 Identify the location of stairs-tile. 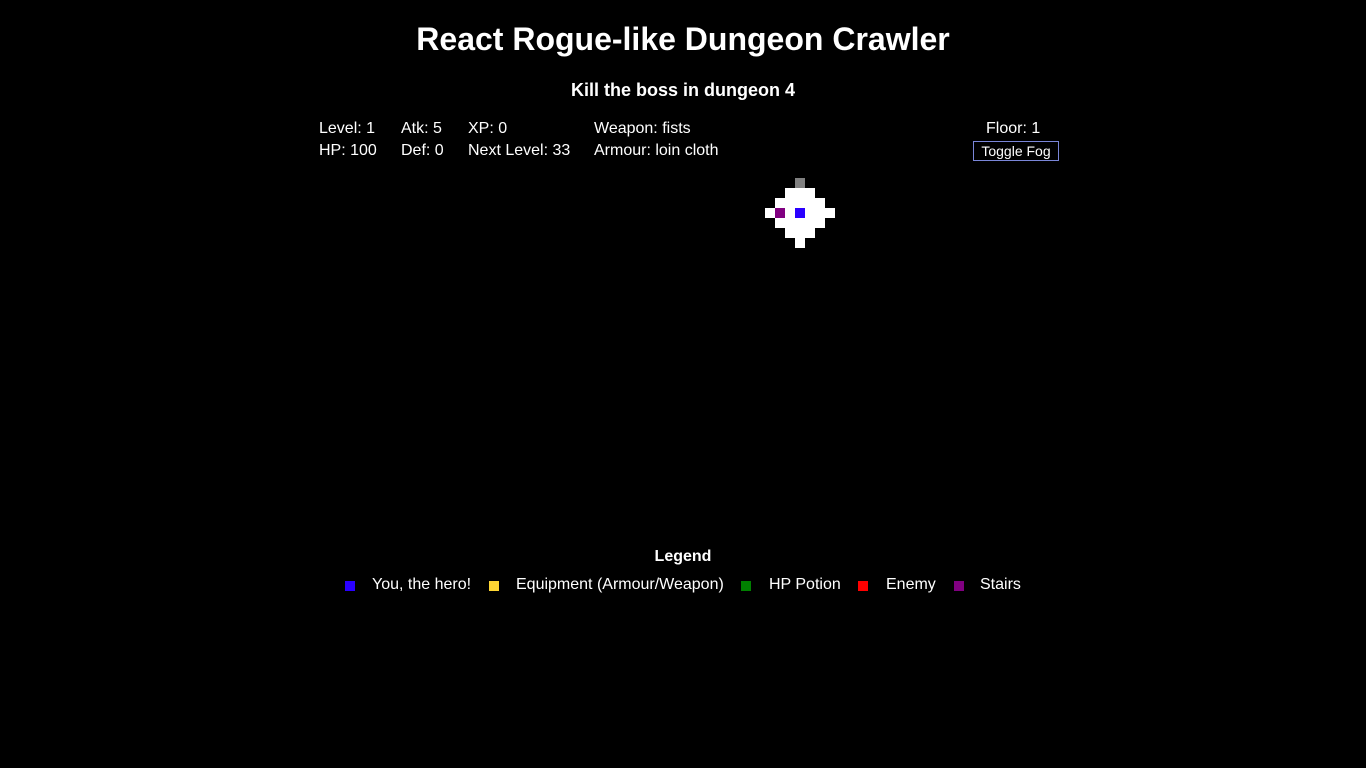
(780, 213).